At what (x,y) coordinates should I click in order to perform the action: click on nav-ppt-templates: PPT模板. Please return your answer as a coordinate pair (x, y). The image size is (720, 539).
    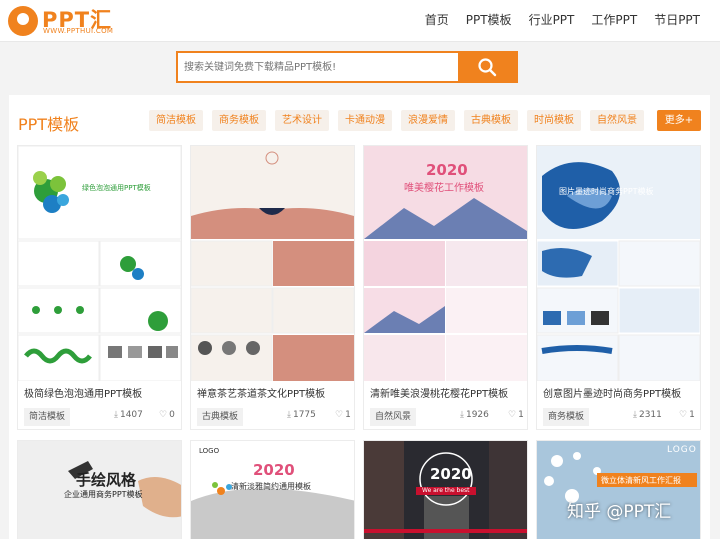
    Looking at the image, I should click on (489, 20).